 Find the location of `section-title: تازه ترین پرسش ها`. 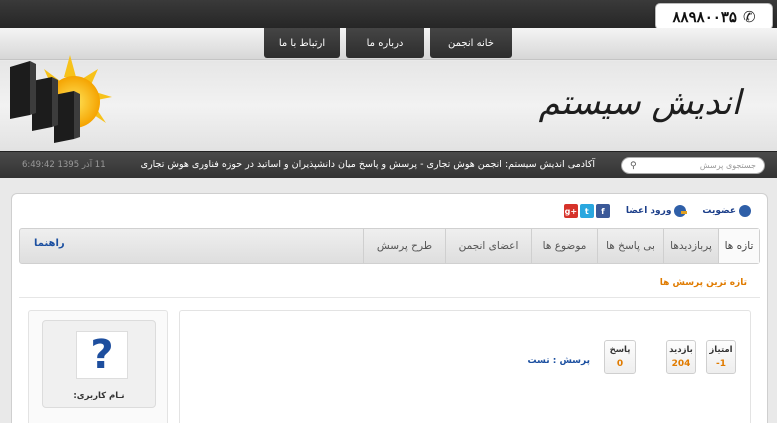

section-title: تازه ترین پرسش ها is located at coordinates (703, 283).